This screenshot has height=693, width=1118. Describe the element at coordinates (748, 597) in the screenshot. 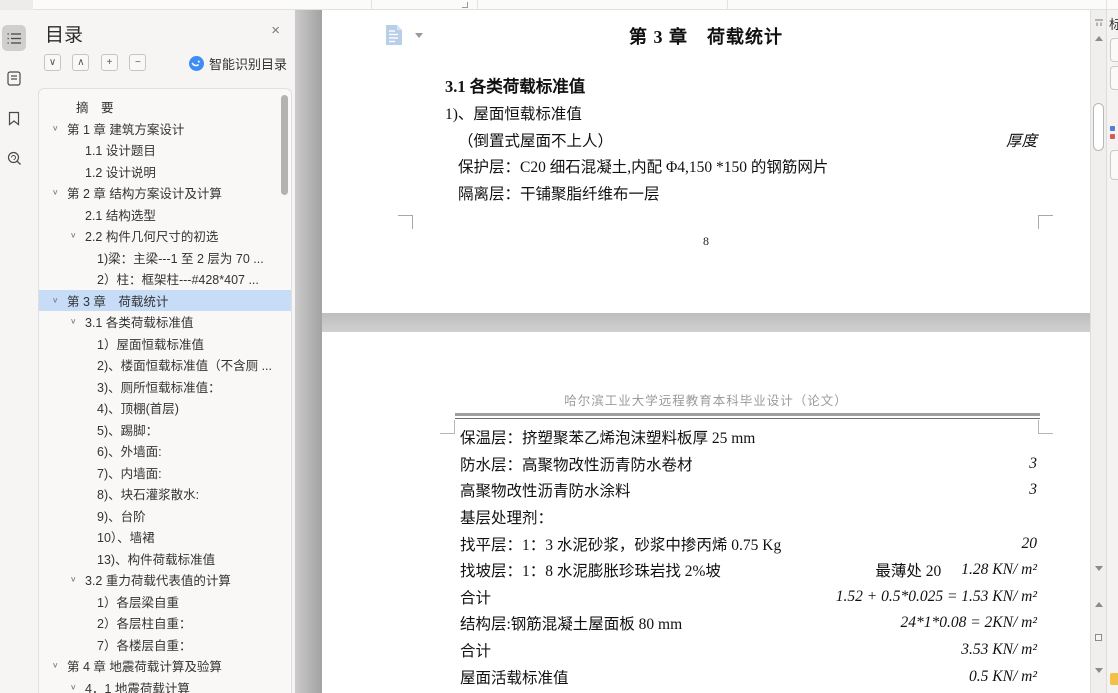

I see `doc-line: 合计 1.52 + 0.5*0.025 = 1.53 KN/ m²` at that location.